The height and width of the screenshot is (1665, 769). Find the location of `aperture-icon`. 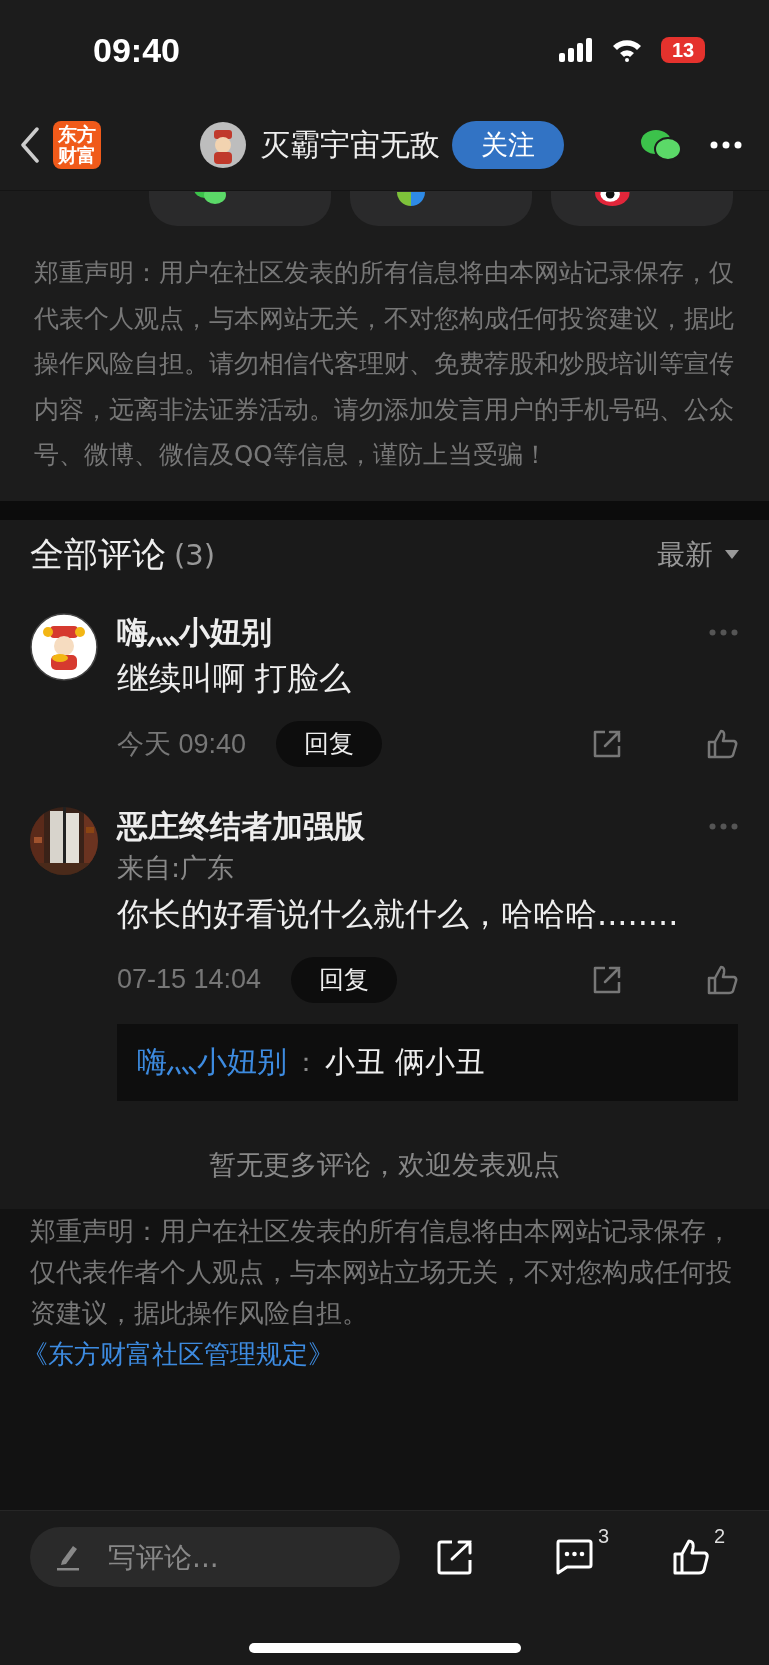

aperture-icon is located at coordinates (411, 199).